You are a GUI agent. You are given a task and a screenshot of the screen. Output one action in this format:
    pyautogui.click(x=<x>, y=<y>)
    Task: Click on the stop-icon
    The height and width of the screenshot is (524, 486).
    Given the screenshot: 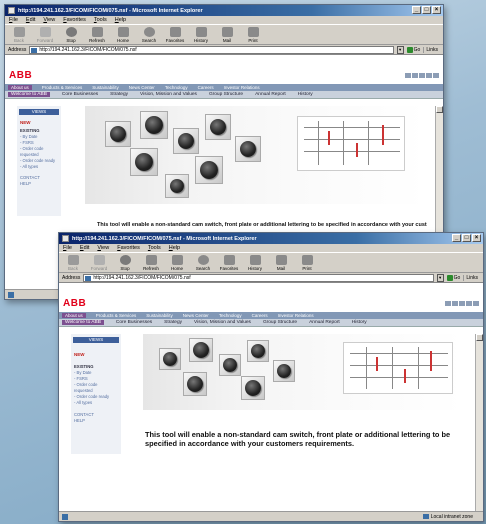 What is the action you would take?
    pyautogui.click(x=71, y=32)
    